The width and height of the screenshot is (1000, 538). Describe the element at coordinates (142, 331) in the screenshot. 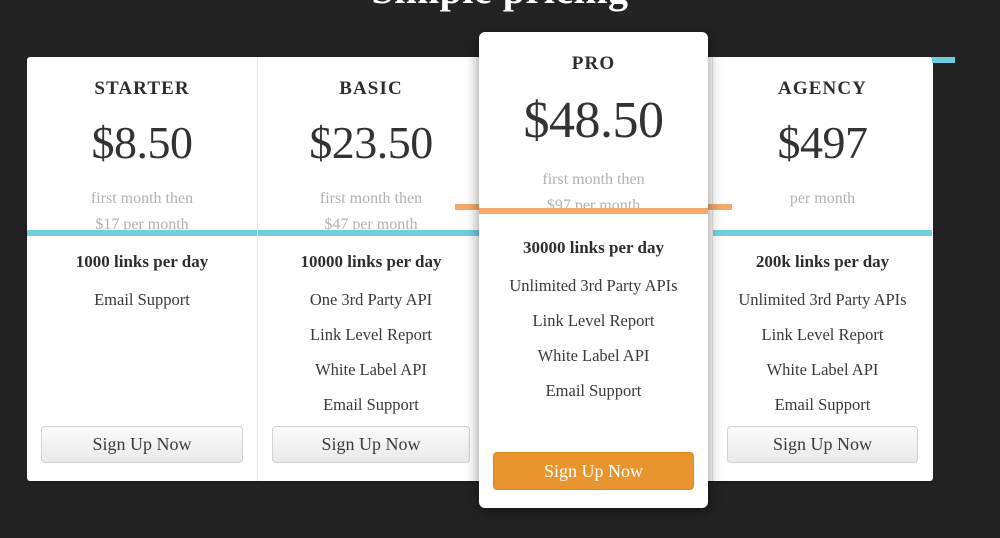

I see `feature-list-starter: 1000 links per day Email Support` at that location.